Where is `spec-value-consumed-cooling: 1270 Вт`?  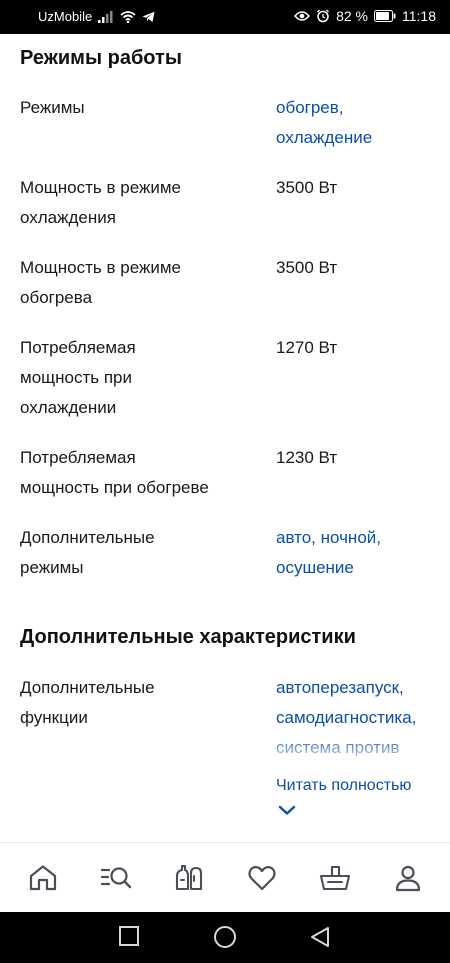
spec-value-consumed-cooling: 1270 Вт is located at coordinates (307, 347).